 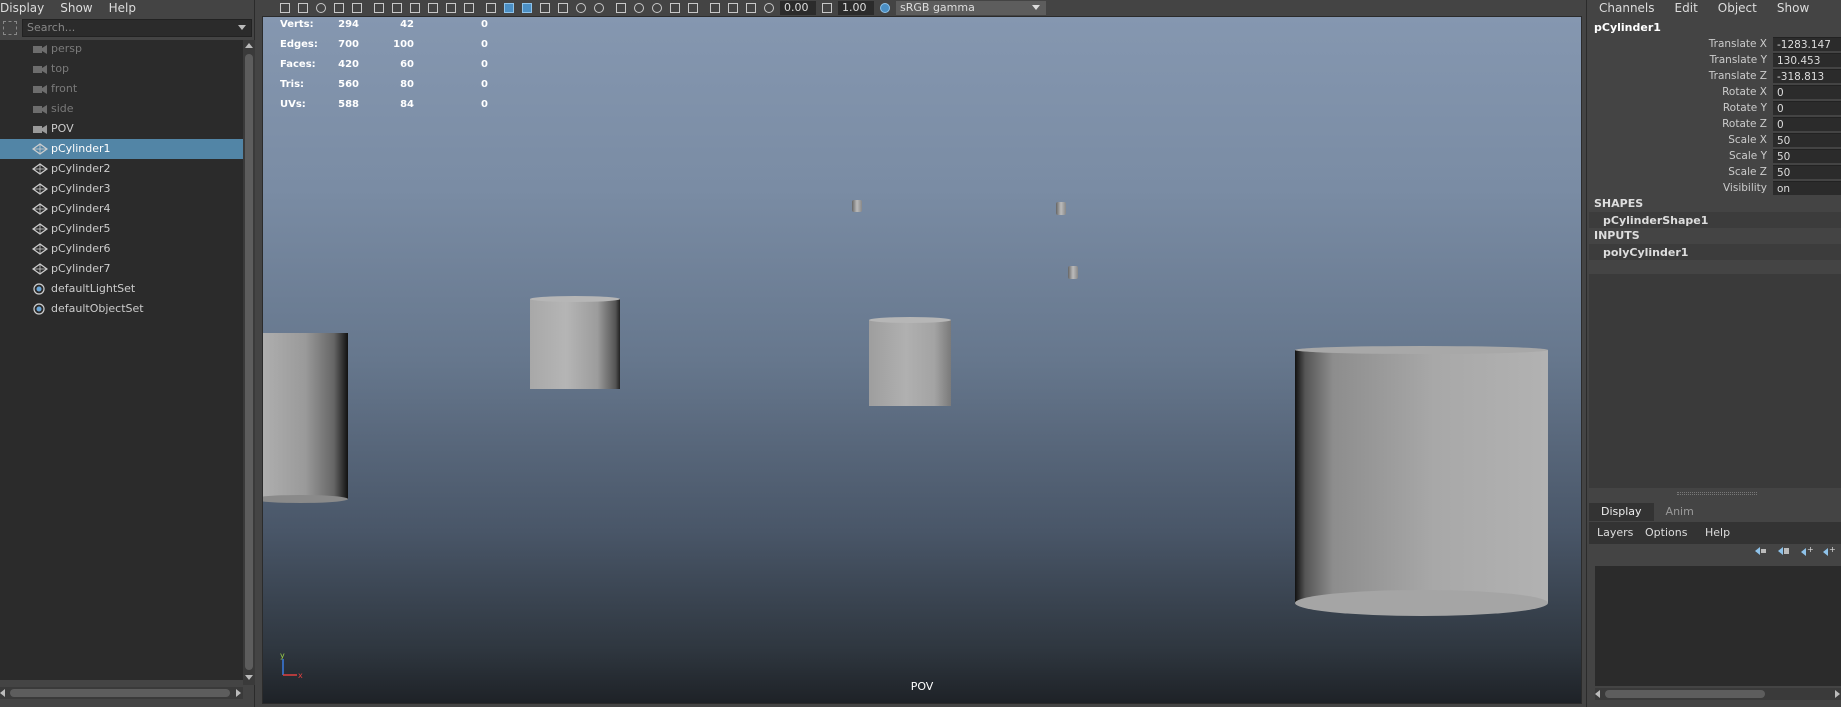 I want to click on new-layer-selected-icon: +, so click(x=1828, y=551).